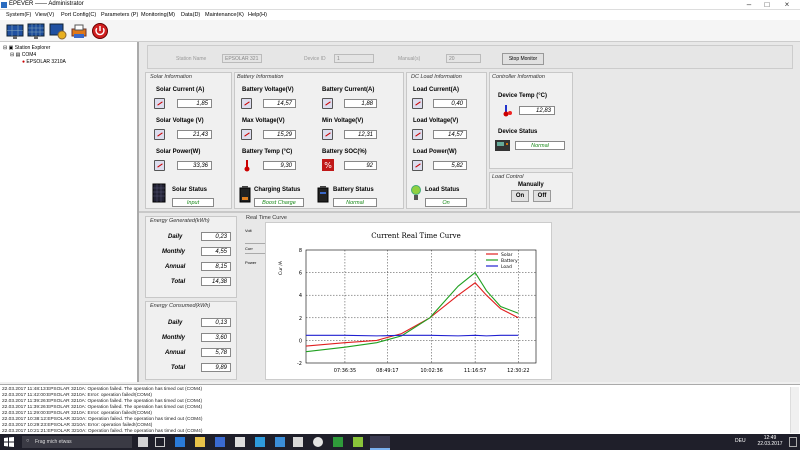 The width and height of the screenshot is (800, 450). What do you see at coordinates (194, 103) in the screenshot?
I see `solar-current-value: 1,85` at bounding box center [194, 103].